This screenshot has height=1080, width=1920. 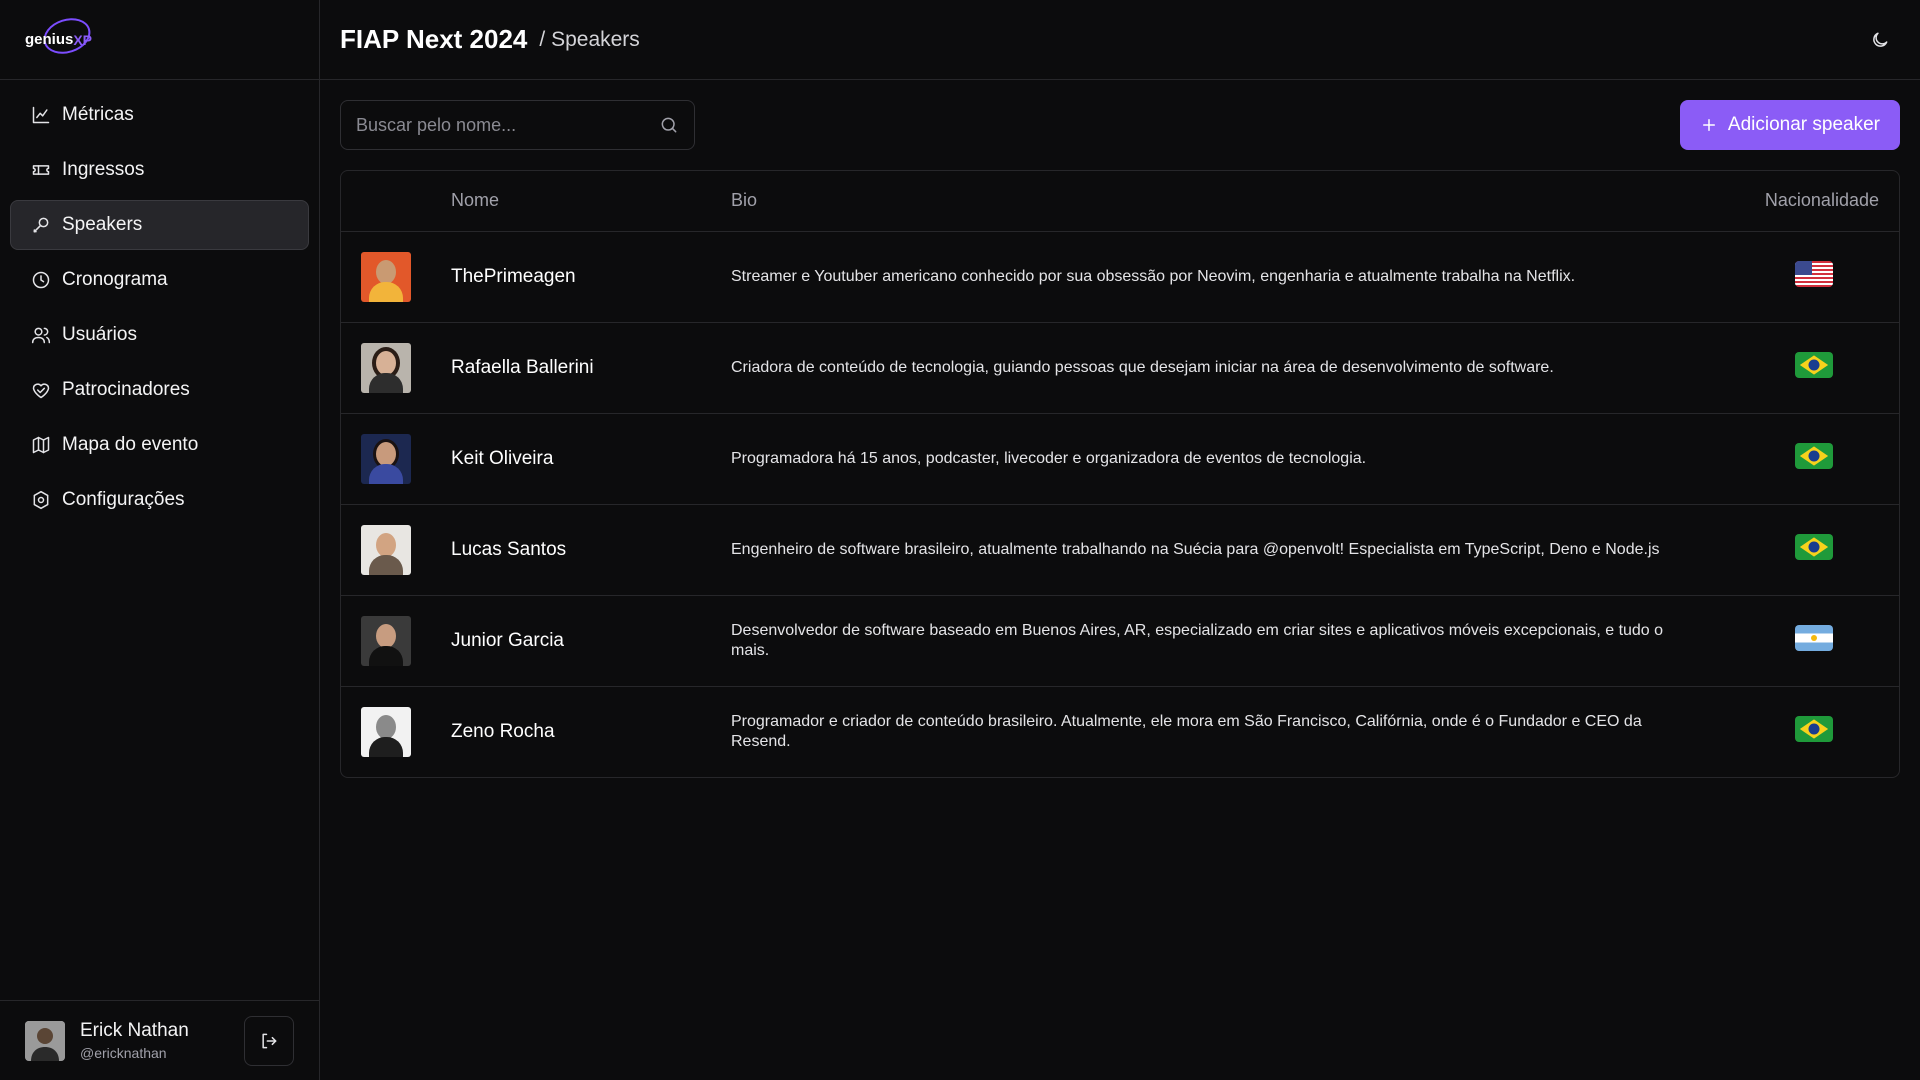 What do you see at coordinates (41, 500) in the screenshot?
I see `settings-icon` at bounding box center [41, 500].